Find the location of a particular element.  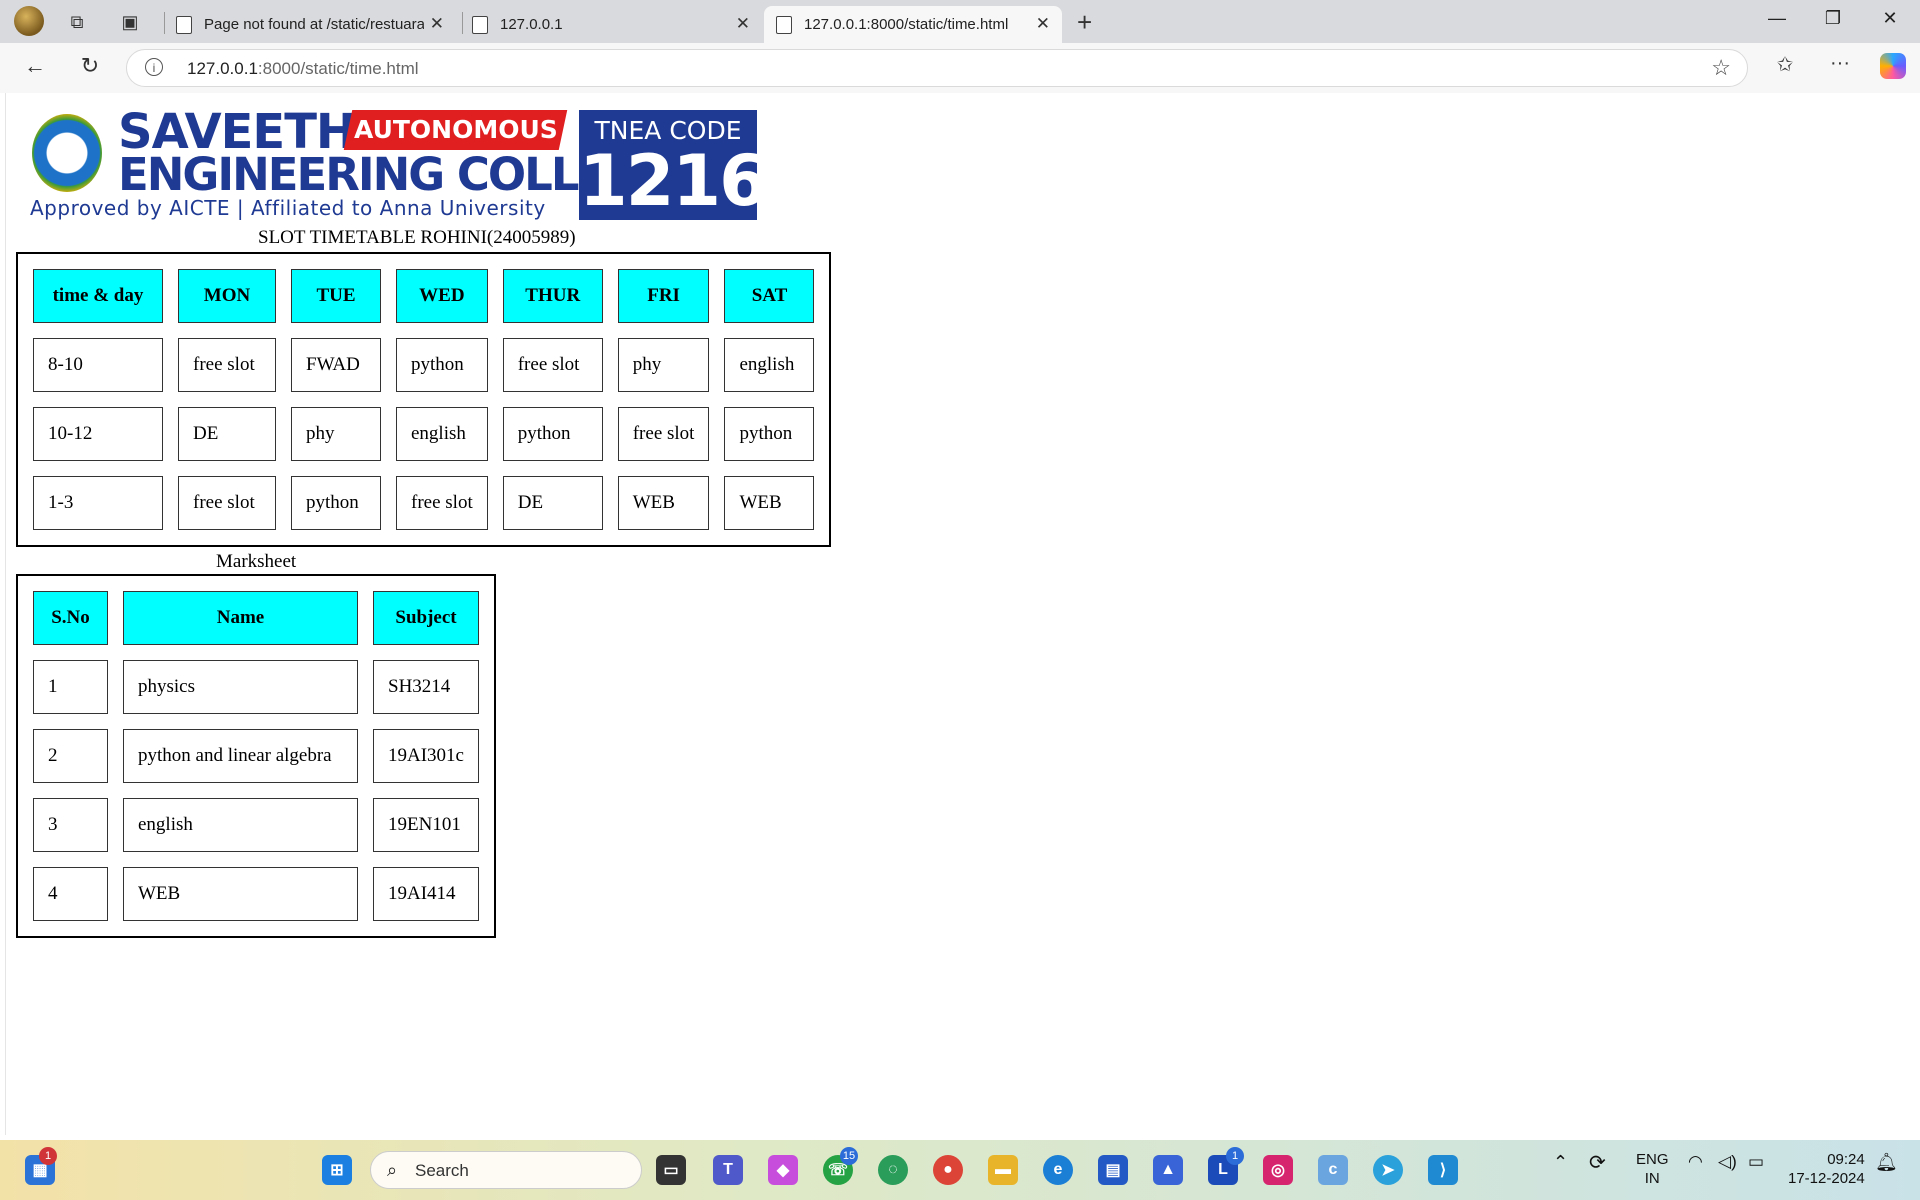

start-windows-icon: ⊞ is located at coordinates (337, 1170).